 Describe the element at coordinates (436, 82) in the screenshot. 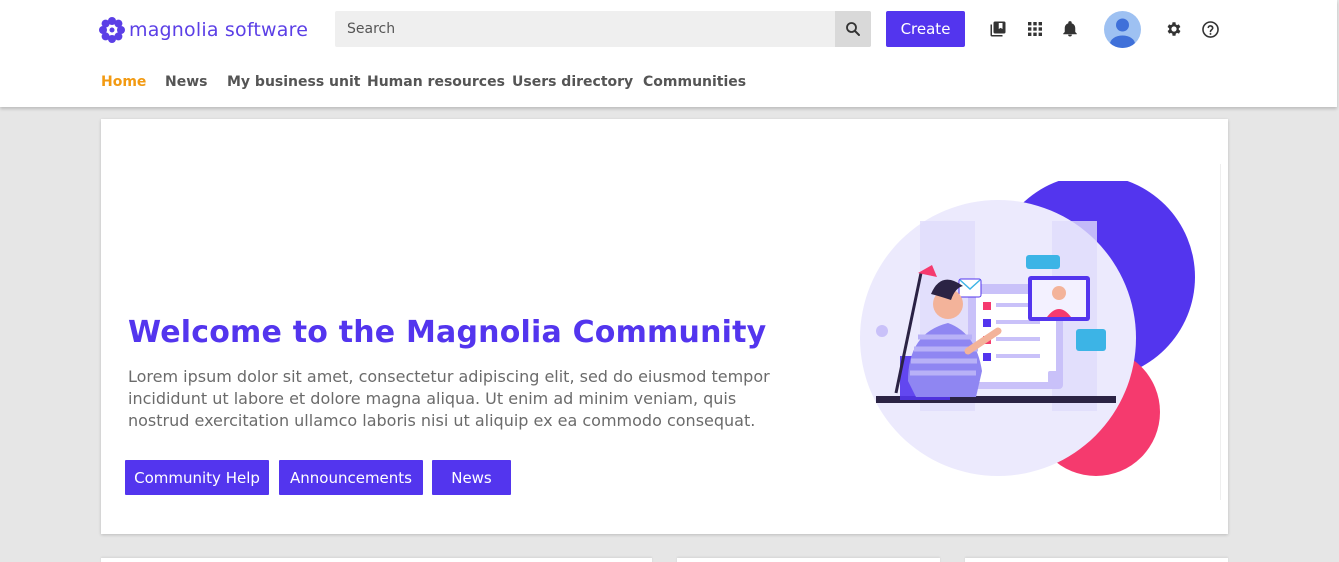

I see `nav-item-human-resources: Human resources` at that location.